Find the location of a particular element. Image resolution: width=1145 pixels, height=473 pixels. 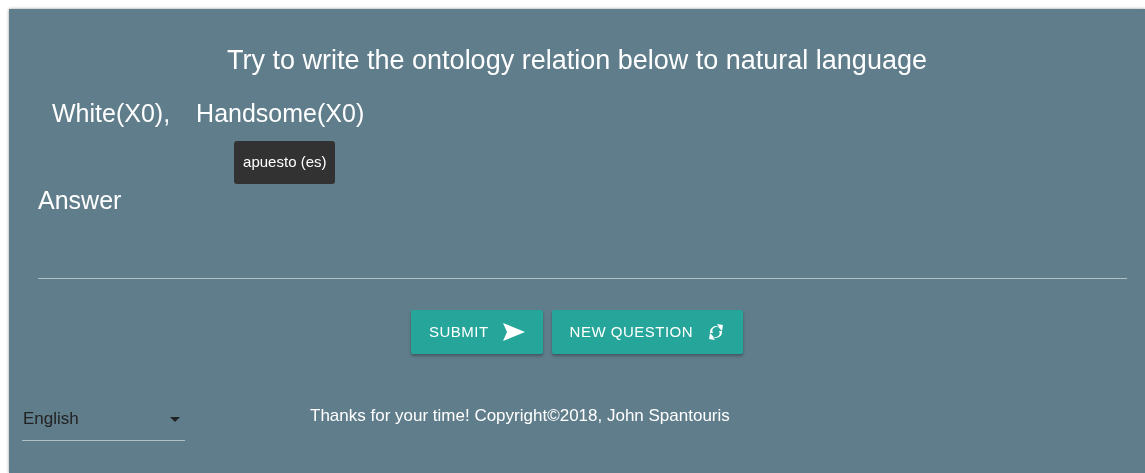

translation-tooltip: apuesto (es) is located at coordinates (285, 162).